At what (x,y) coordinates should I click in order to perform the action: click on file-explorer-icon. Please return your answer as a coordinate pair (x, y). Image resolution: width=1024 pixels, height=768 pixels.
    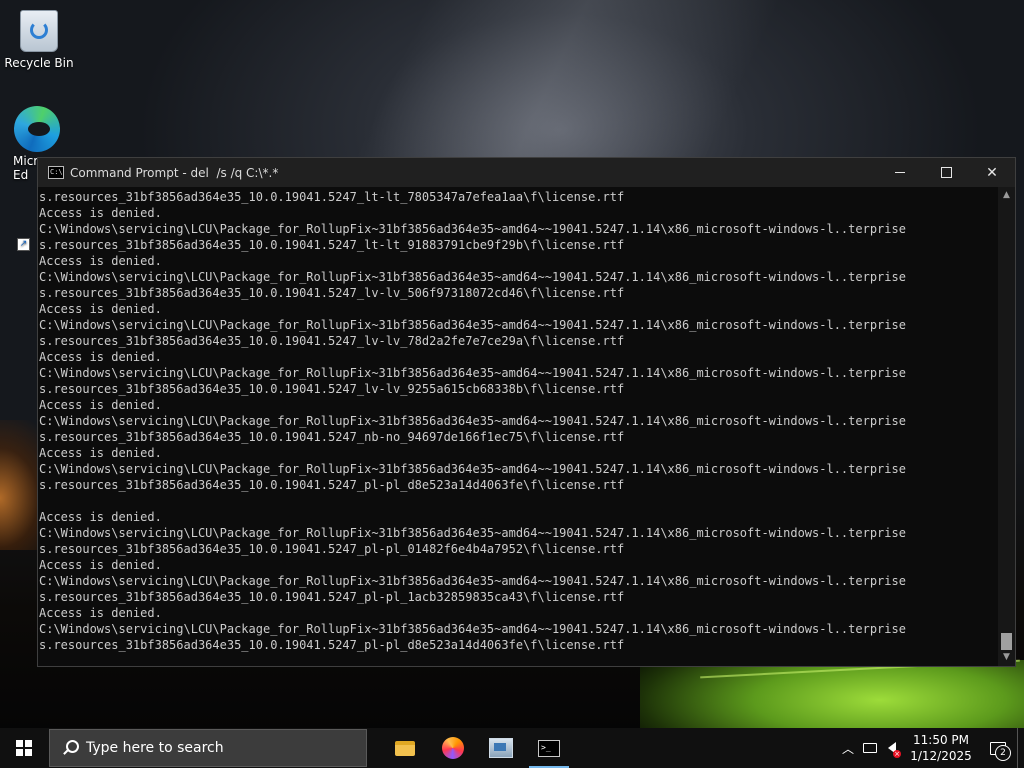
    Looking at the image, I should click on (405, 748).